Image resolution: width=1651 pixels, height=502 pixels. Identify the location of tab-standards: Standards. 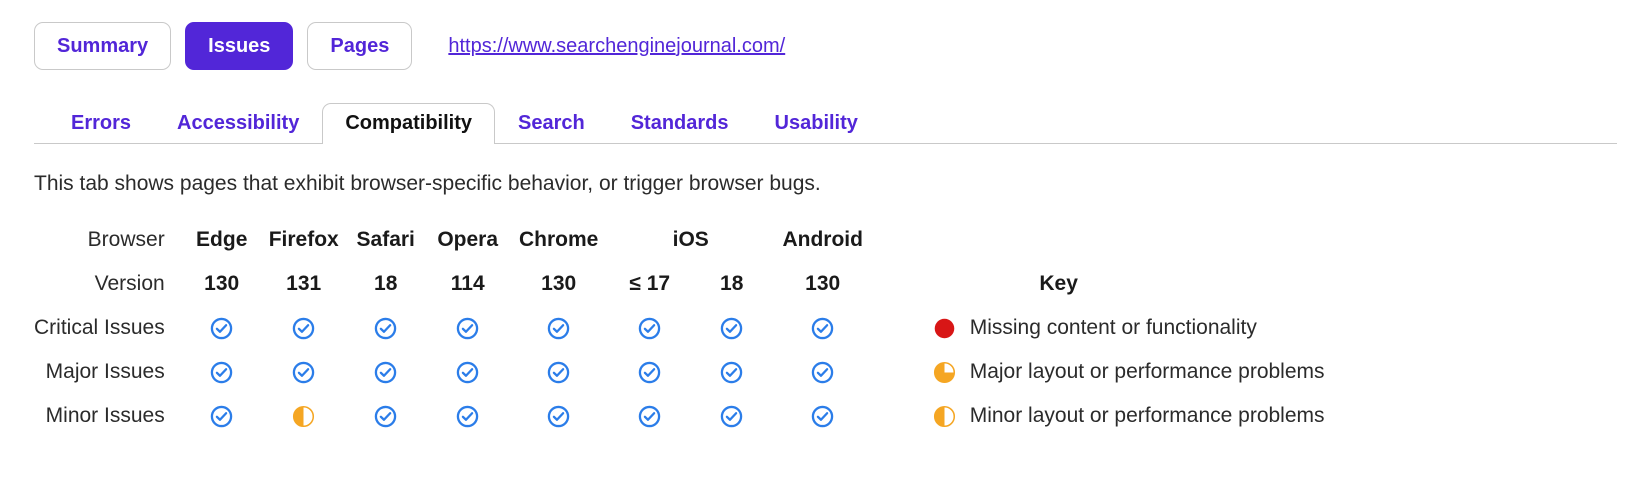
(680, 123).